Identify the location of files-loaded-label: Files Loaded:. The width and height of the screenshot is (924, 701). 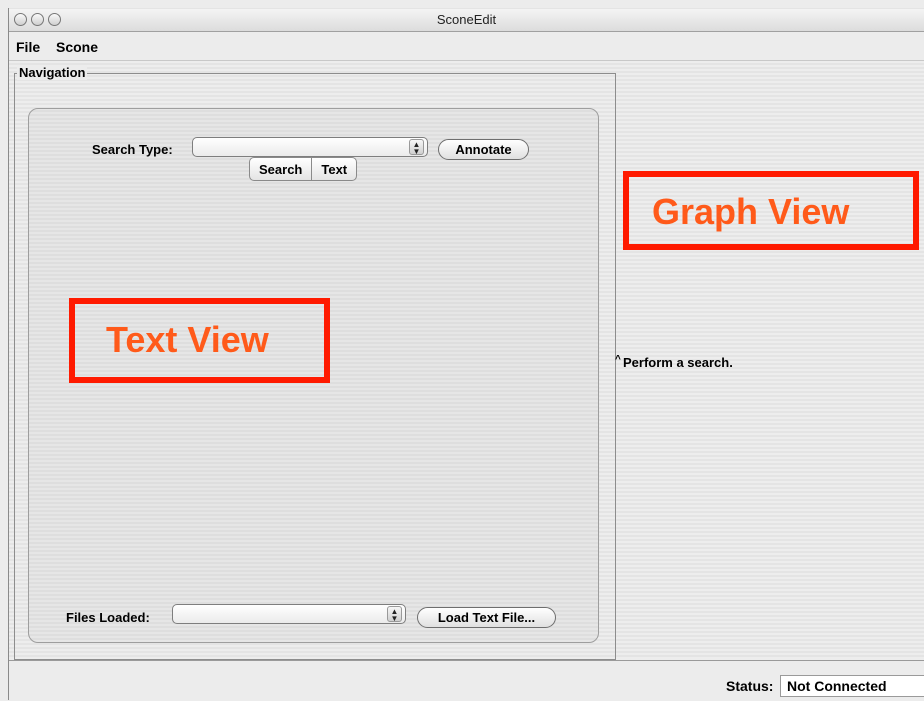
(108, 617).